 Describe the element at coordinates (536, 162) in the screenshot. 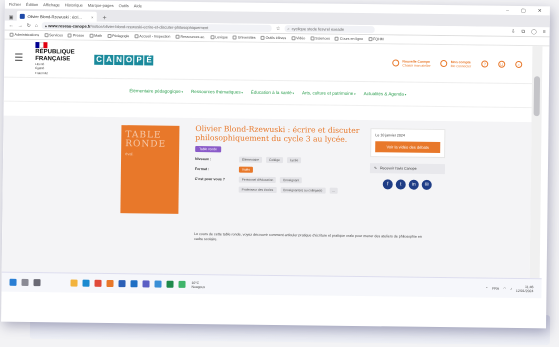

I see `page-scrollbar` at that location.